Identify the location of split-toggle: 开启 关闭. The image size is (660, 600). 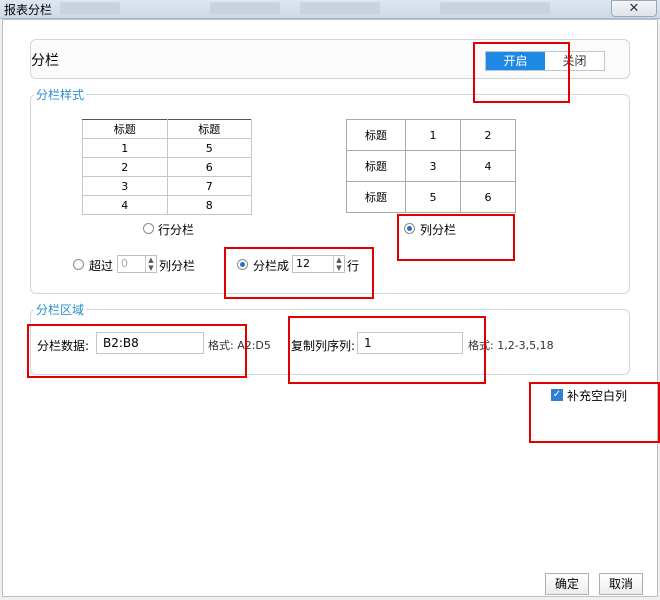
(545, 61).